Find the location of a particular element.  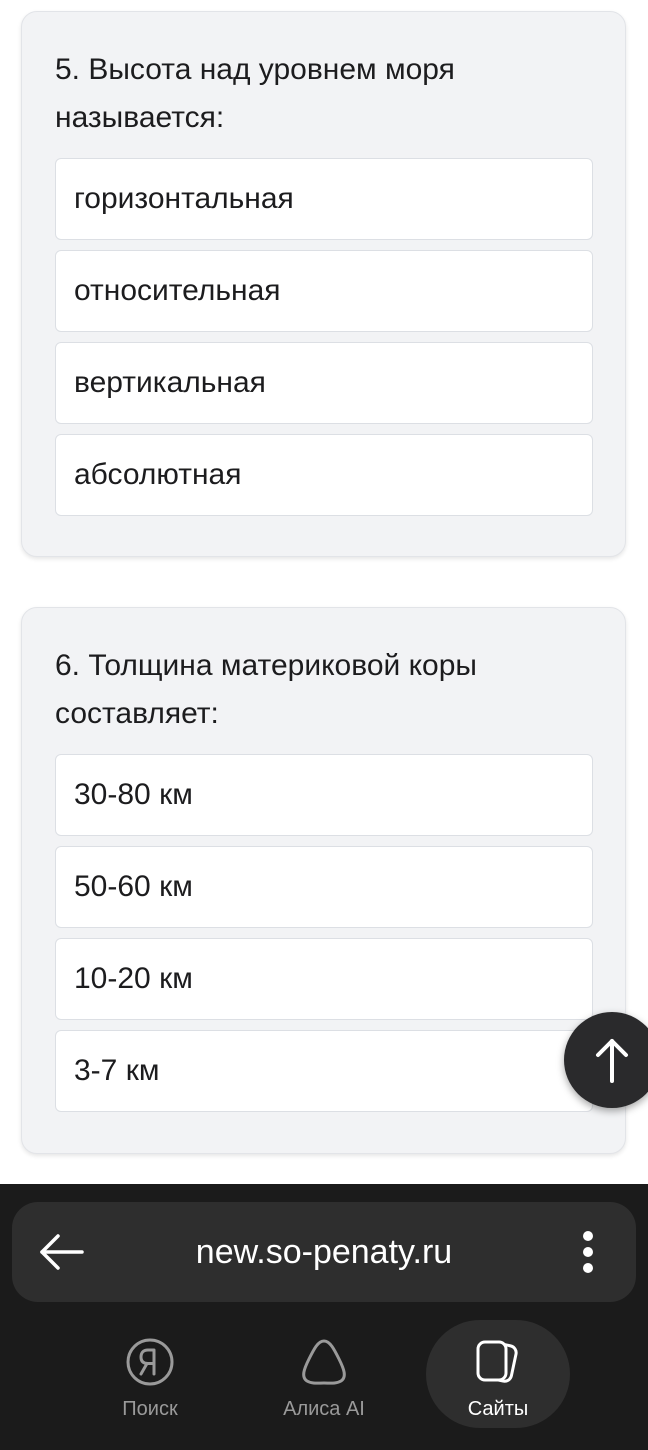

menu-button is located at coordinates (588, 1252).